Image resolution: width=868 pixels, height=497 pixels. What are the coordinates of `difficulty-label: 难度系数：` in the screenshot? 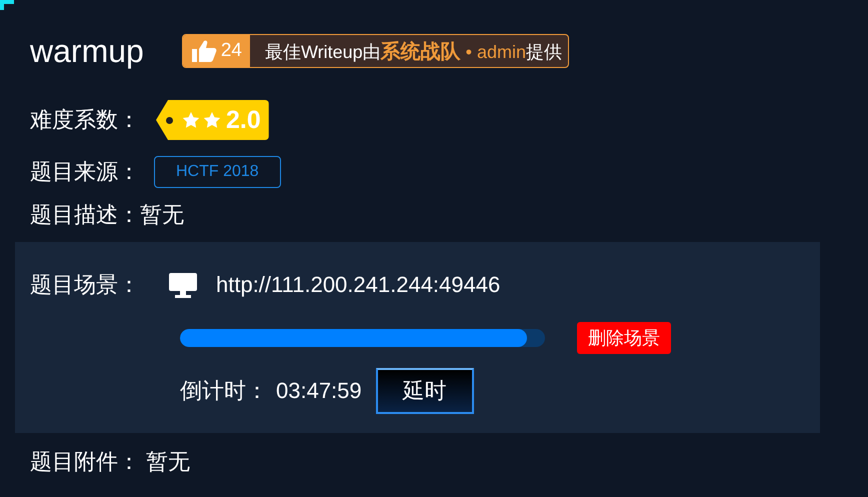 It's located at (85, 120).